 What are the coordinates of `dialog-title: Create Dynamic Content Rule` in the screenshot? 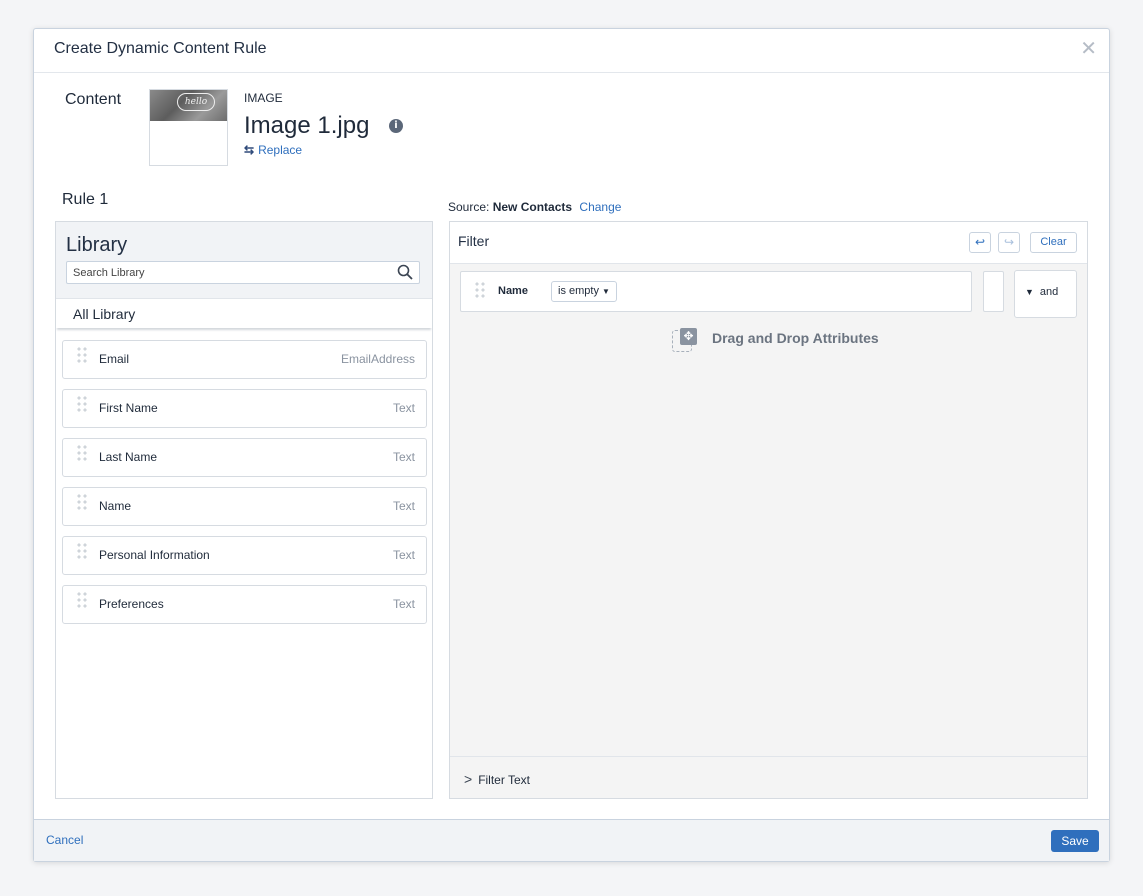 It's located at (160, 48).